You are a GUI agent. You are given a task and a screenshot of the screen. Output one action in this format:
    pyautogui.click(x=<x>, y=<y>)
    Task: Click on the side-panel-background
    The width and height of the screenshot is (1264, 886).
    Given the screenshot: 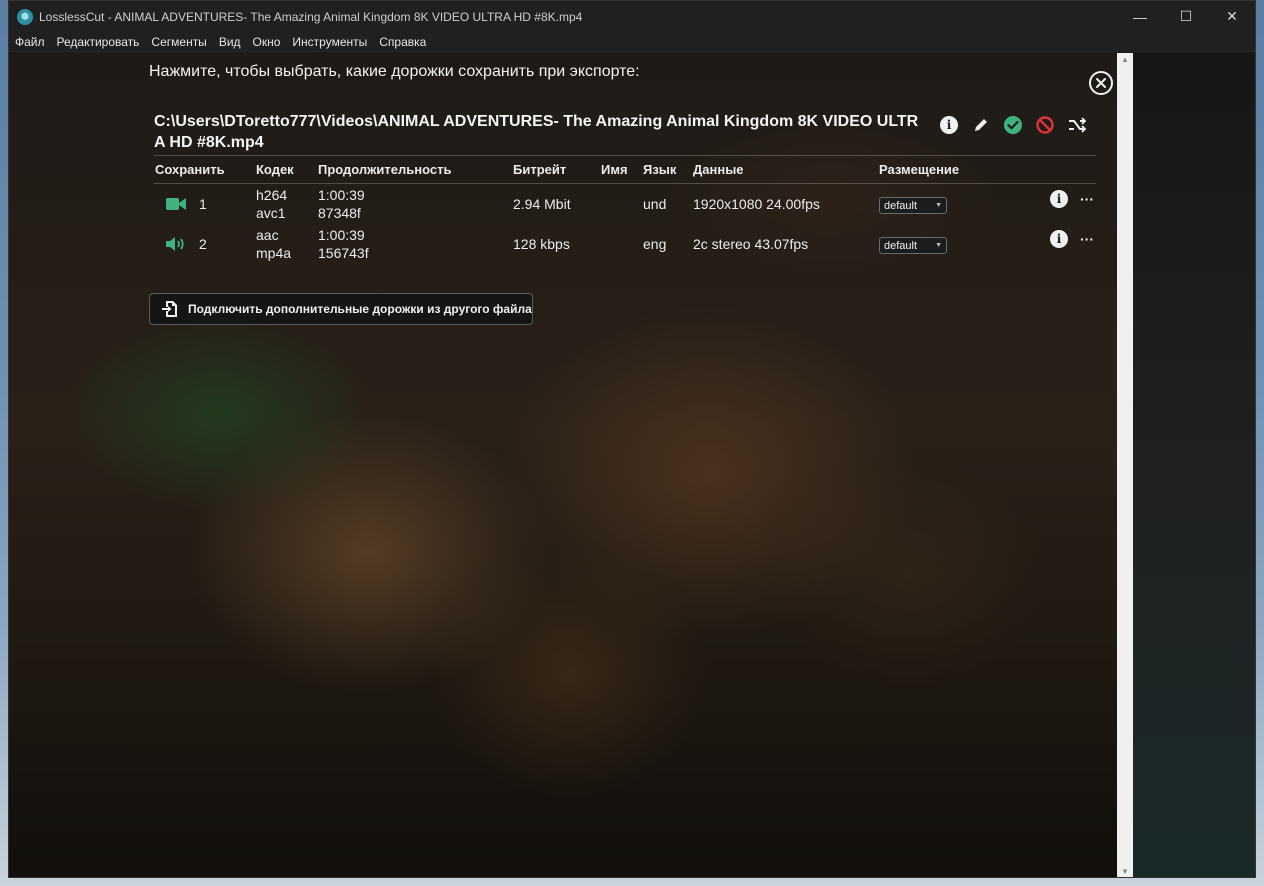 What is the action you would take?
    pyautogui.click(x=1194, y=465)
    